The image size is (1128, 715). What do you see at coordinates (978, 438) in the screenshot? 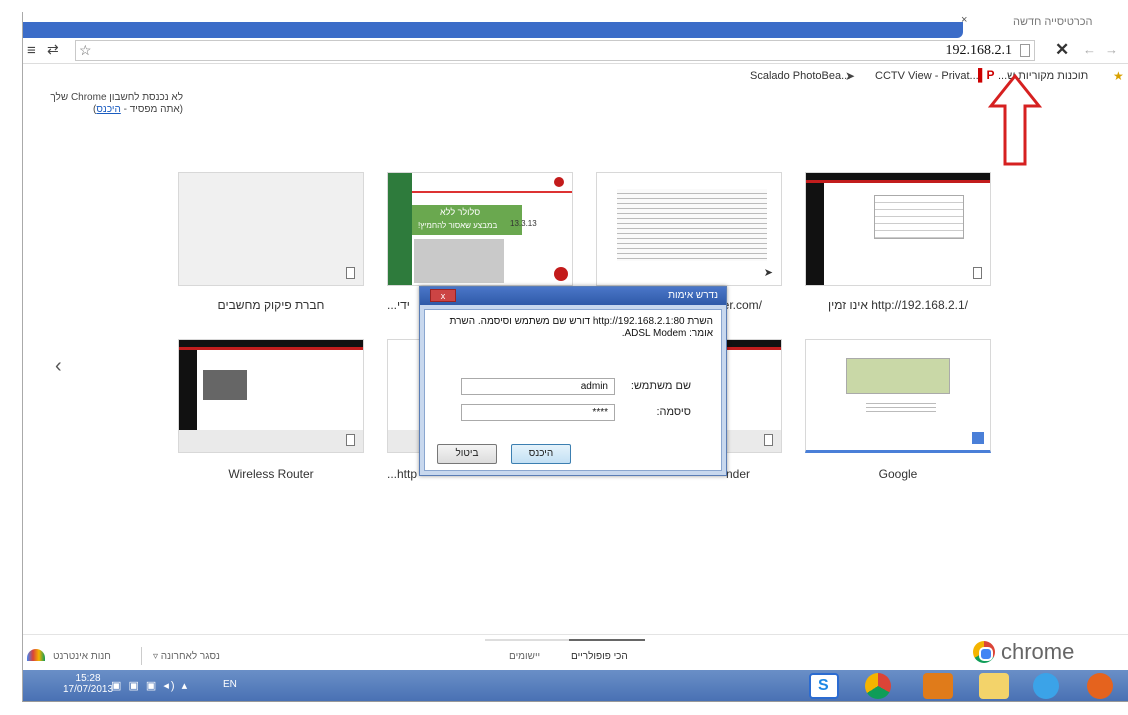
I see `google-plus-icon` at bounding box center [978, 438].